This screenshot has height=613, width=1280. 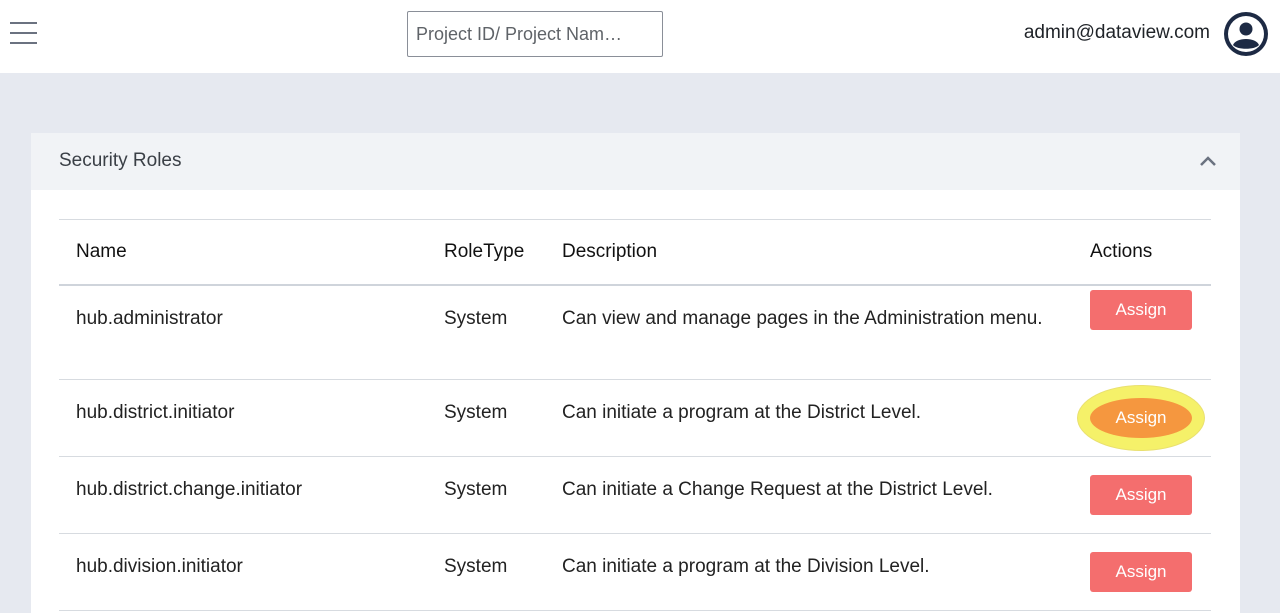 I want to click on user-avatar-icon, so click(x=1246, y=34).